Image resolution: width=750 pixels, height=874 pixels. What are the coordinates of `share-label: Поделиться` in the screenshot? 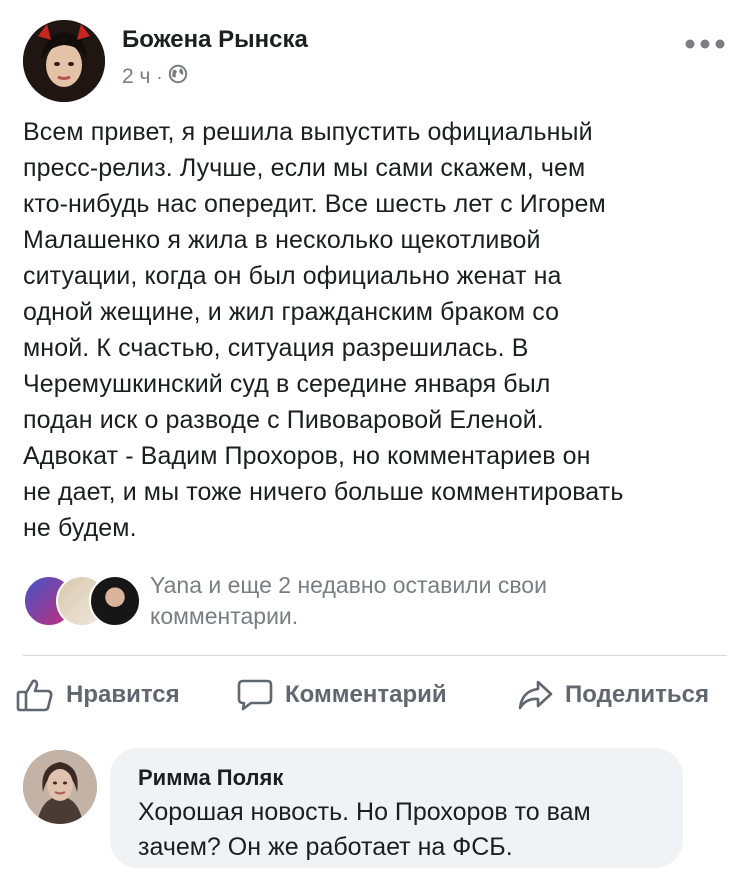 It's located at (637, 694).